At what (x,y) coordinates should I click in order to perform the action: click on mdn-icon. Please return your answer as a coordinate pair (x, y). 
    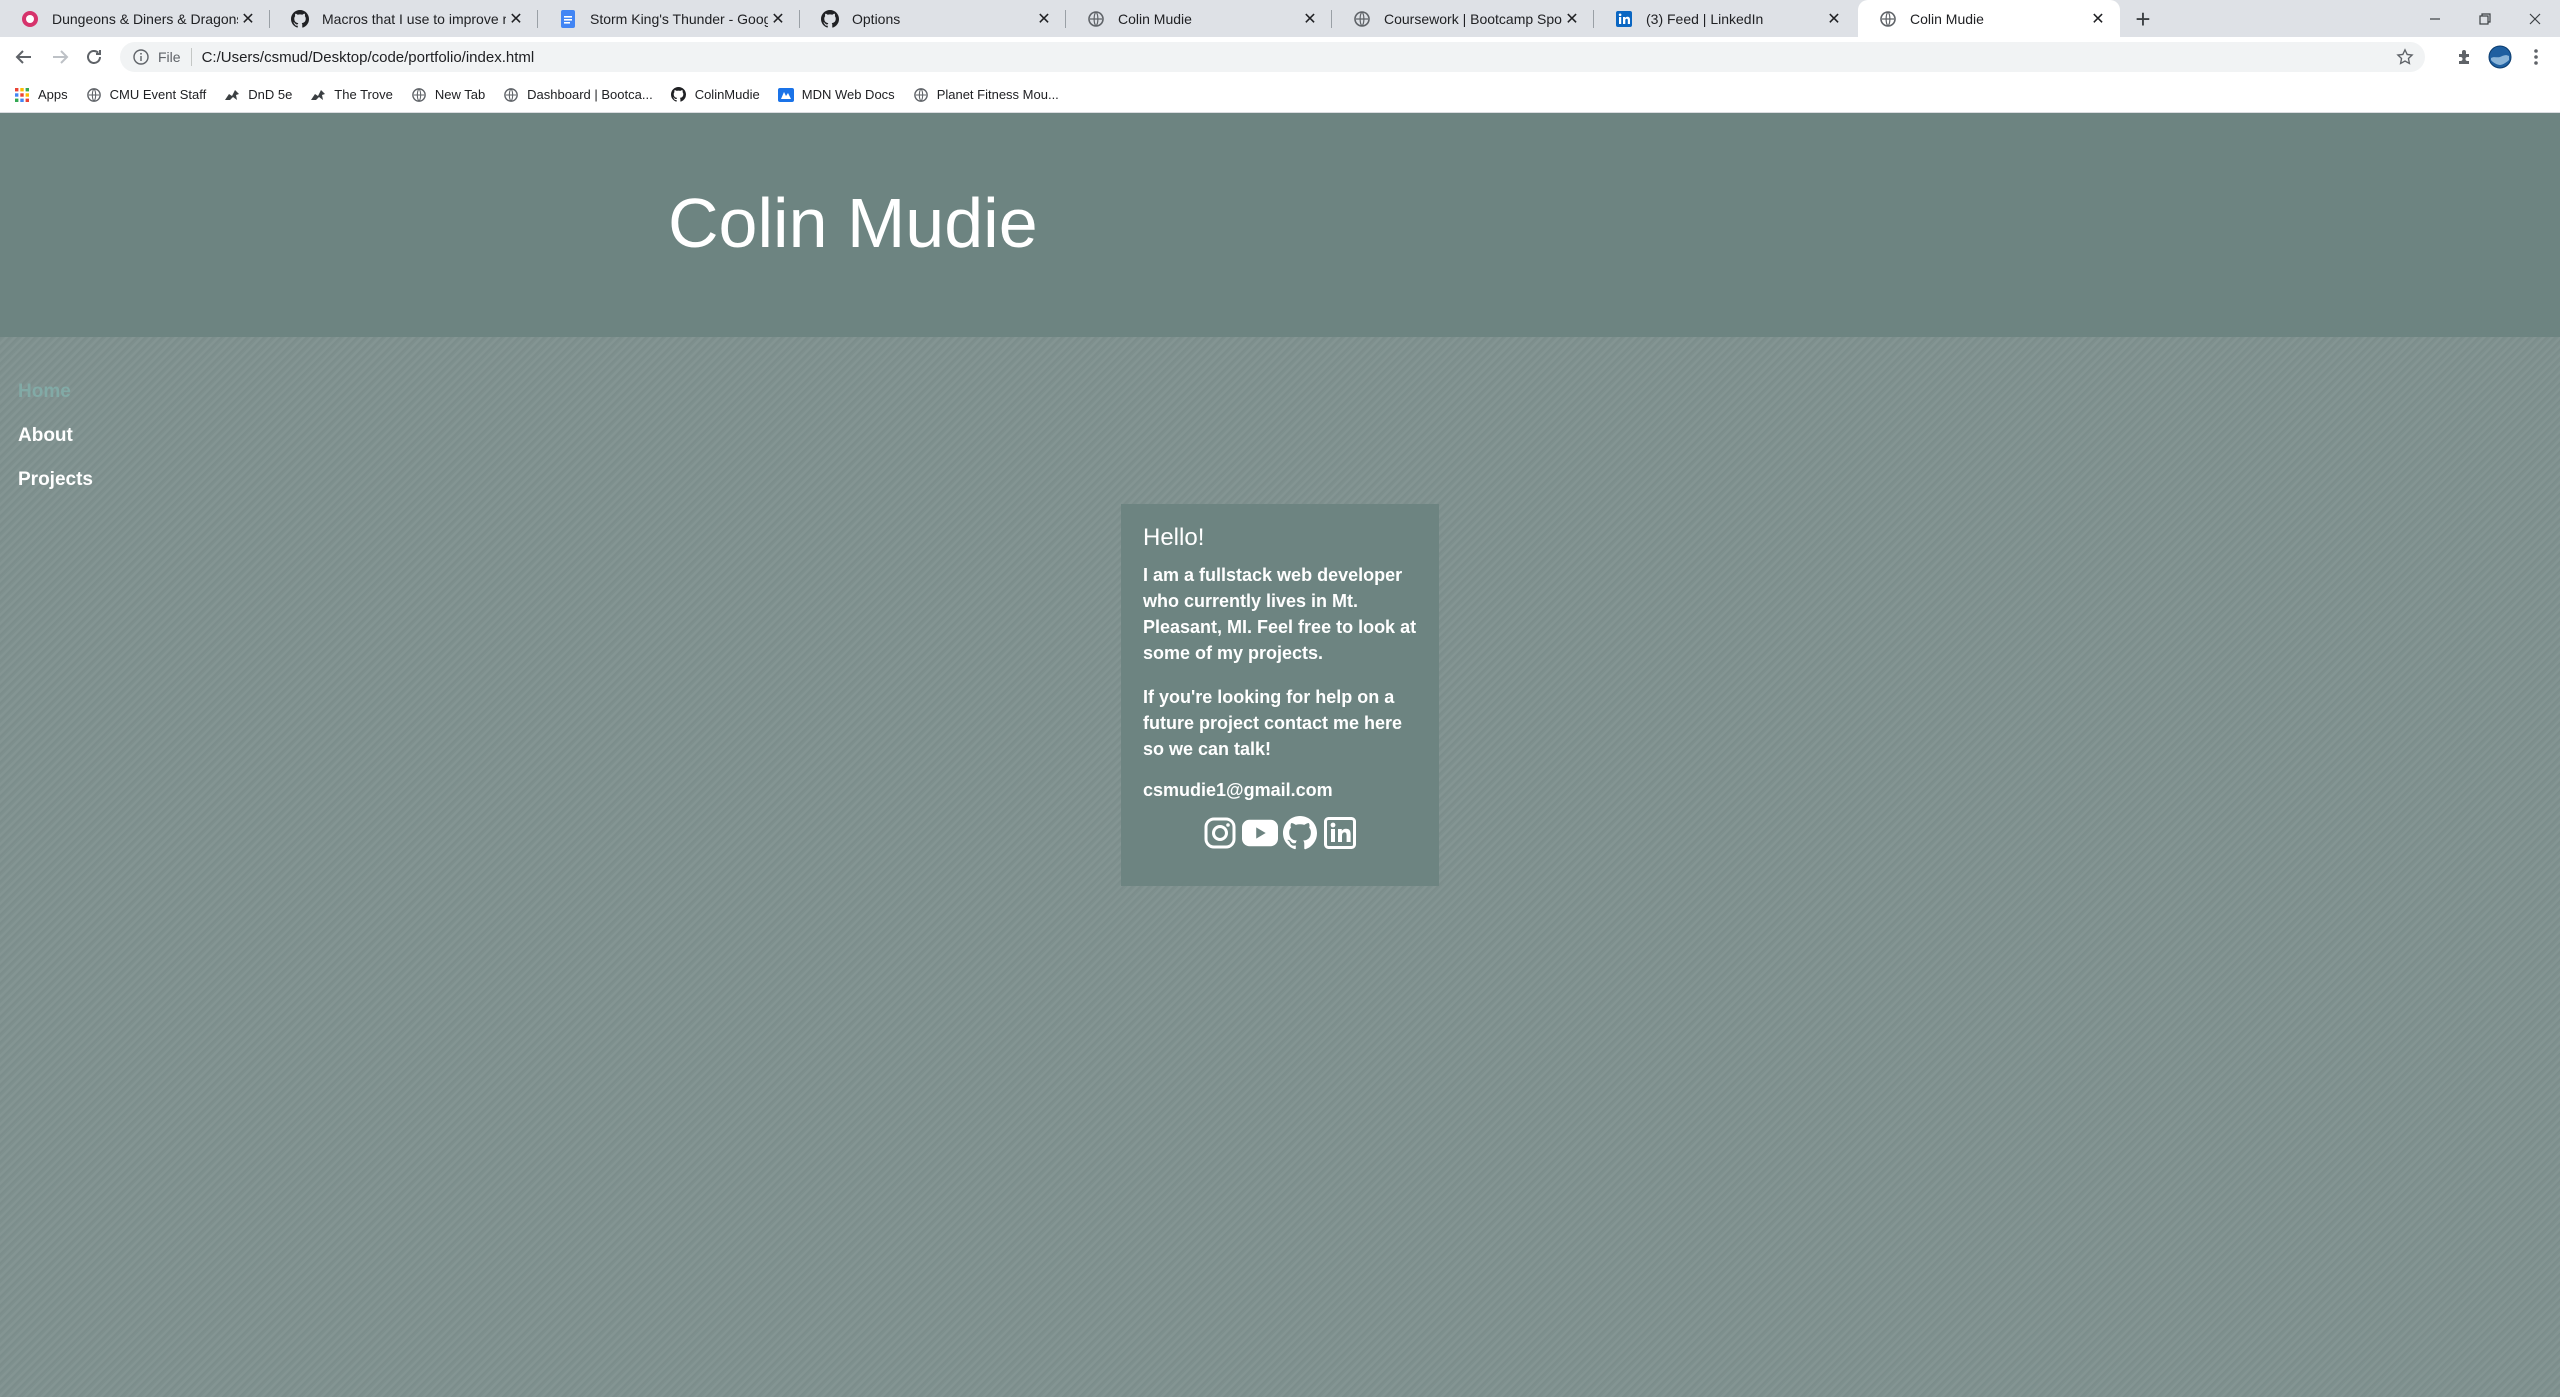
    Looking at the image, I should click on (785, 95).